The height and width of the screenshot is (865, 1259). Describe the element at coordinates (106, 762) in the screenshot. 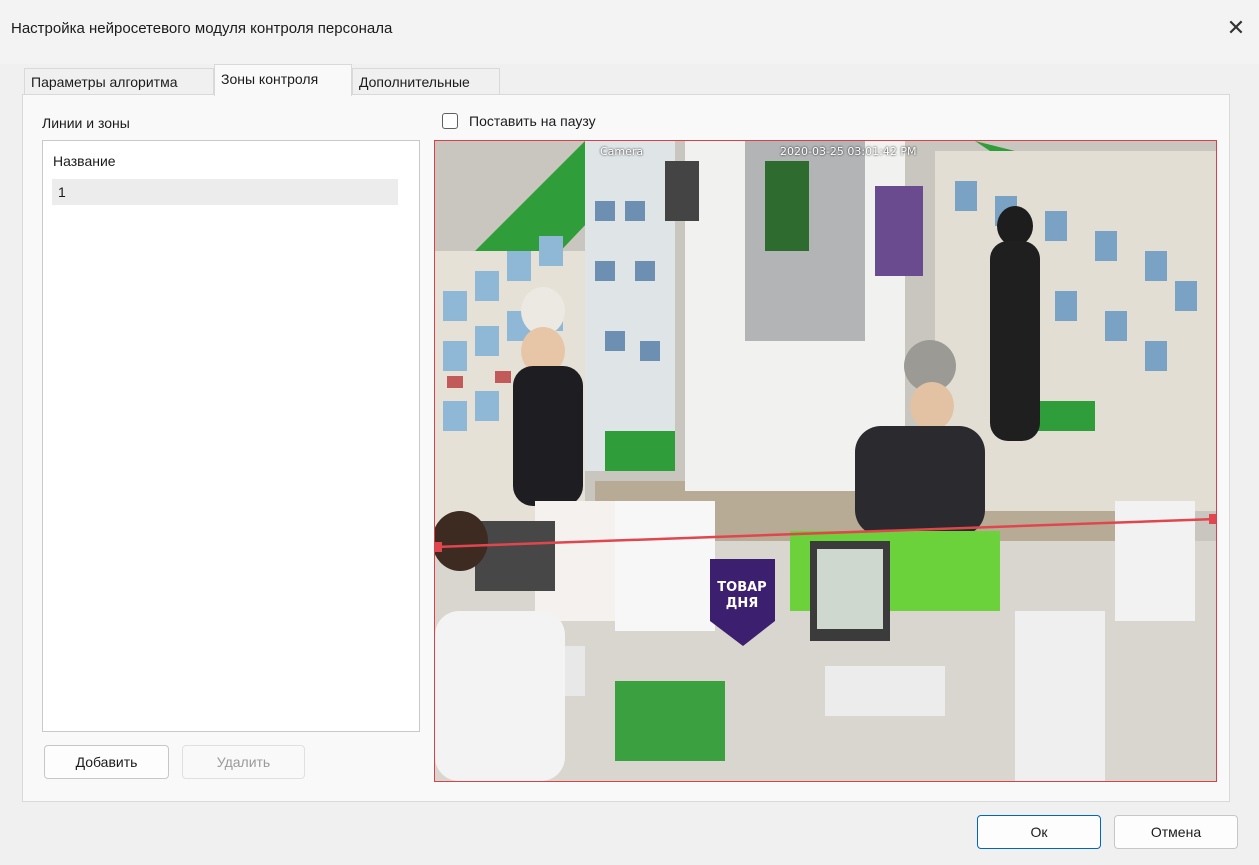

I see `add-zone-button: Добавить` at that location.